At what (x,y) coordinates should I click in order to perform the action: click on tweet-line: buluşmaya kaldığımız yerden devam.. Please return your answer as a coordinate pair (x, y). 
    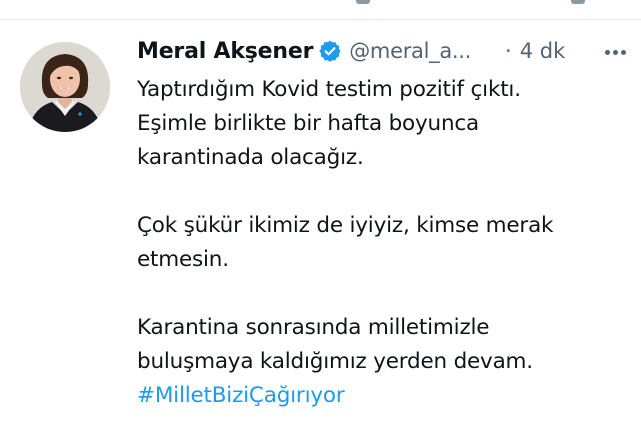
    Looking at the image, I should click on (335, 361).